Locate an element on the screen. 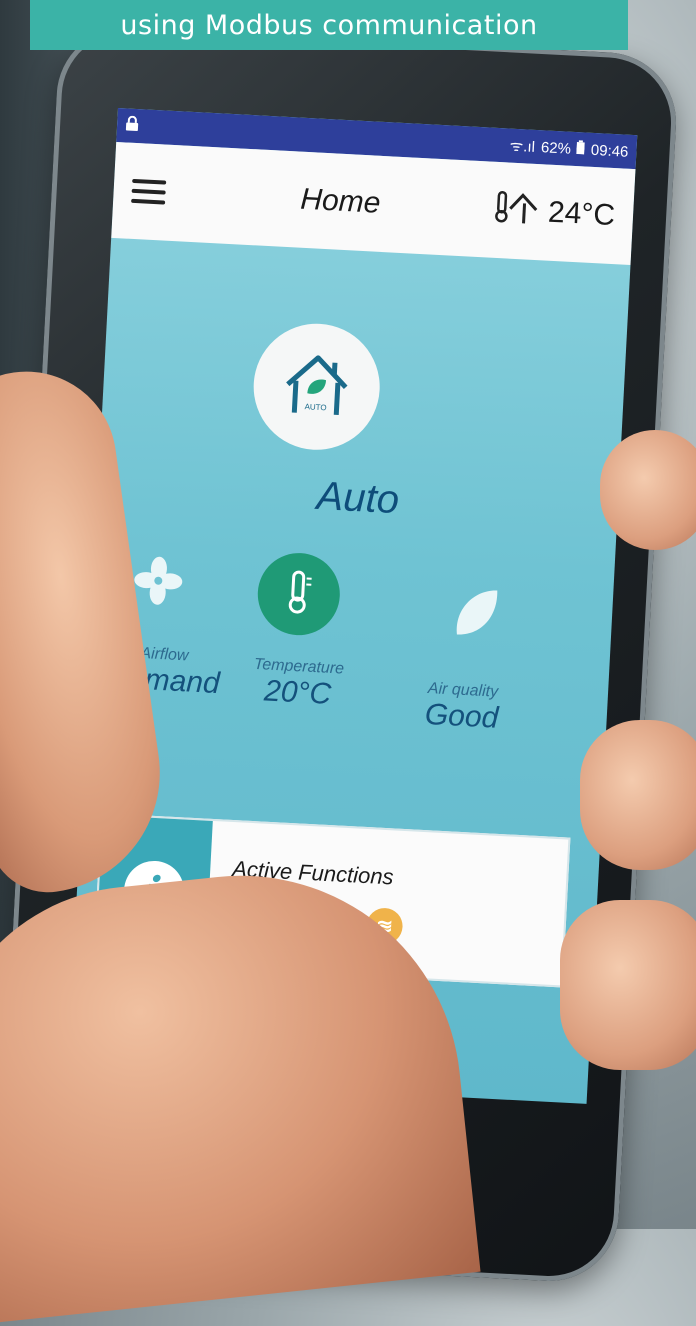  mode-button: AUTO is located at coordinates (316, 386).